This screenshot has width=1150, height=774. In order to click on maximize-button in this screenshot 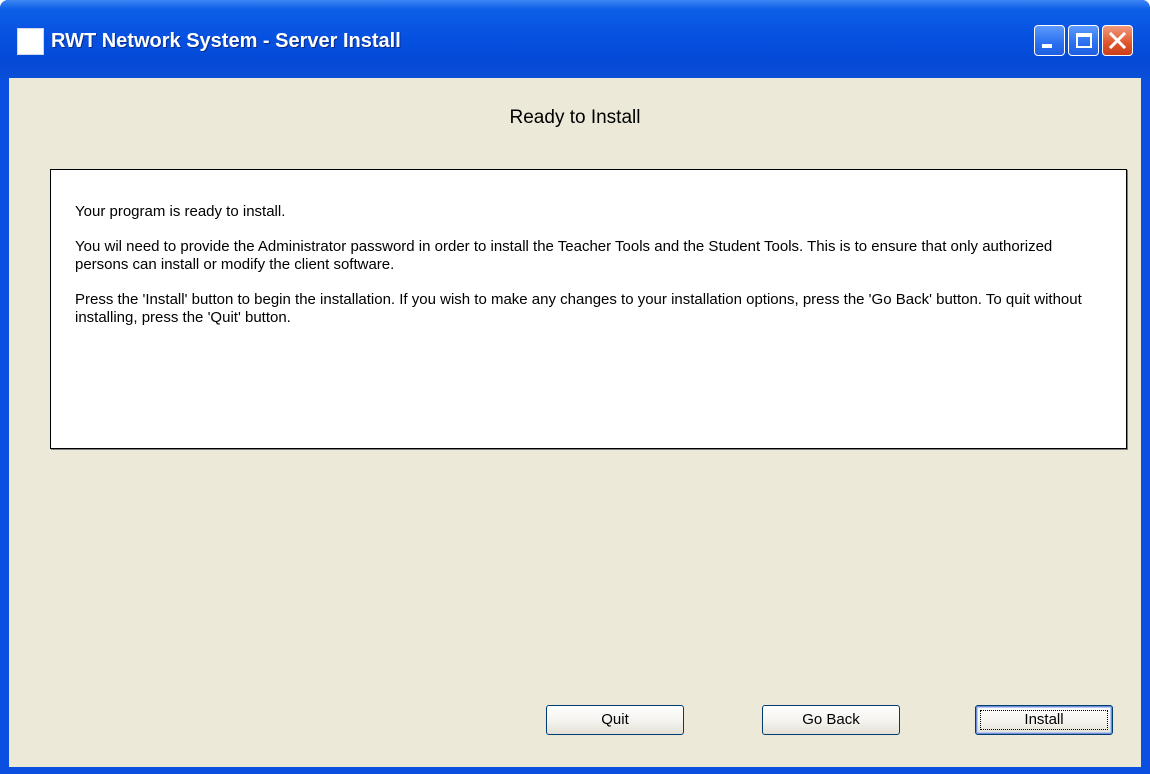, I will do `click(1083, 40)`.